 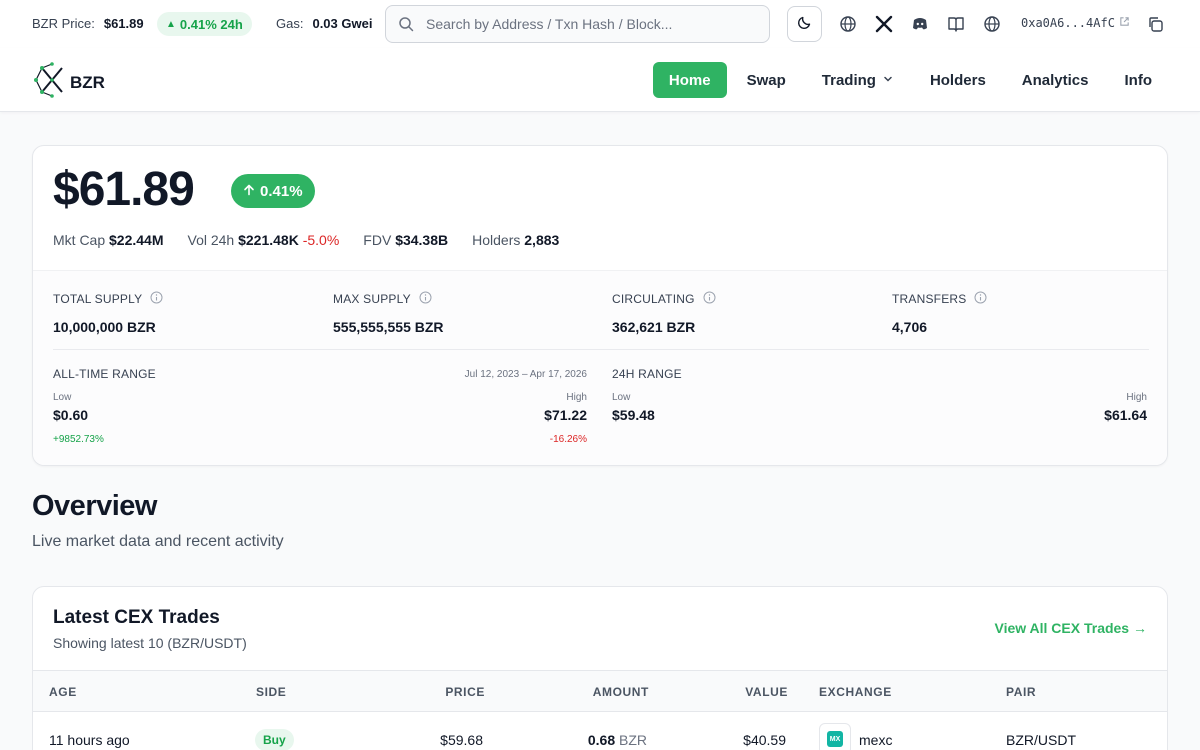 I want to click on all-time-low-label: Low, so click(x=62, y=397).